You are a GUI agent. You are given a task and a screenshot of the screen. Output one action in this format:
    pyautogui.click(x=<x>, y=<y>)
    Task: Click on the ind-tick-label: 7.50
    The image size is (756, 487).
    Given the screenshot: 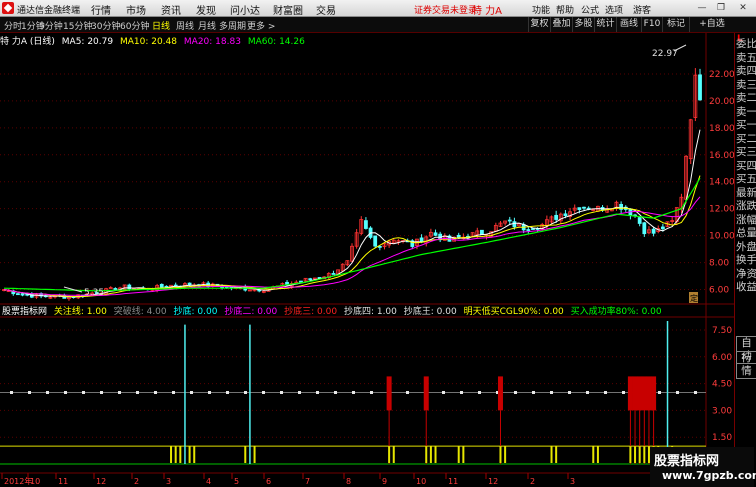 What is the action you would take?
    pyautogui.click(x=722, y=331)
    